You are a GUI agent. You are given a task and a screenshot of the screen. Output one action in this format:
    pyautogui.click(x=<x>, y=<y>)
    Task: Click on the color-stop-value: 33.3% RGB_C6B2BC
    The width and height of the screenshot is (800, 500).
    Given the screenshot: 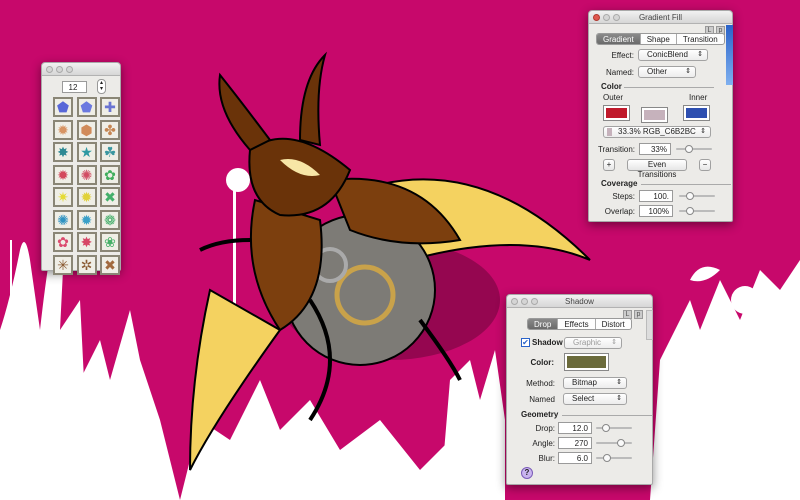 What is the action you would take?
    pyautogui.click(x=657, y=131)
    